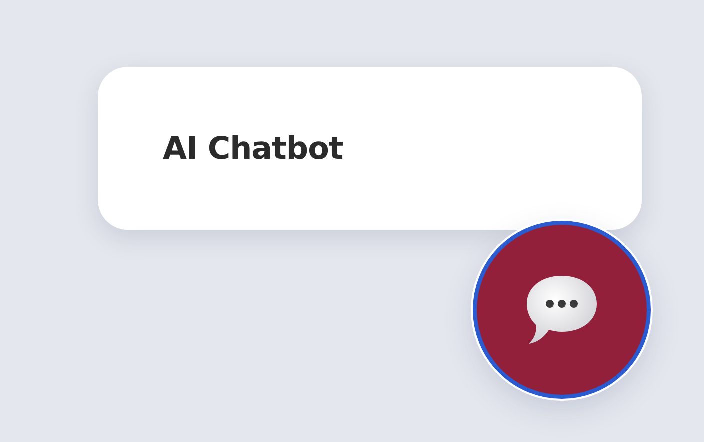 This screenshot has height=442, width=704. What do you see at coordinates (253, 148) in the screenshot?
I see `card-title: AI Chatbot` at bounding box center [253, 148].